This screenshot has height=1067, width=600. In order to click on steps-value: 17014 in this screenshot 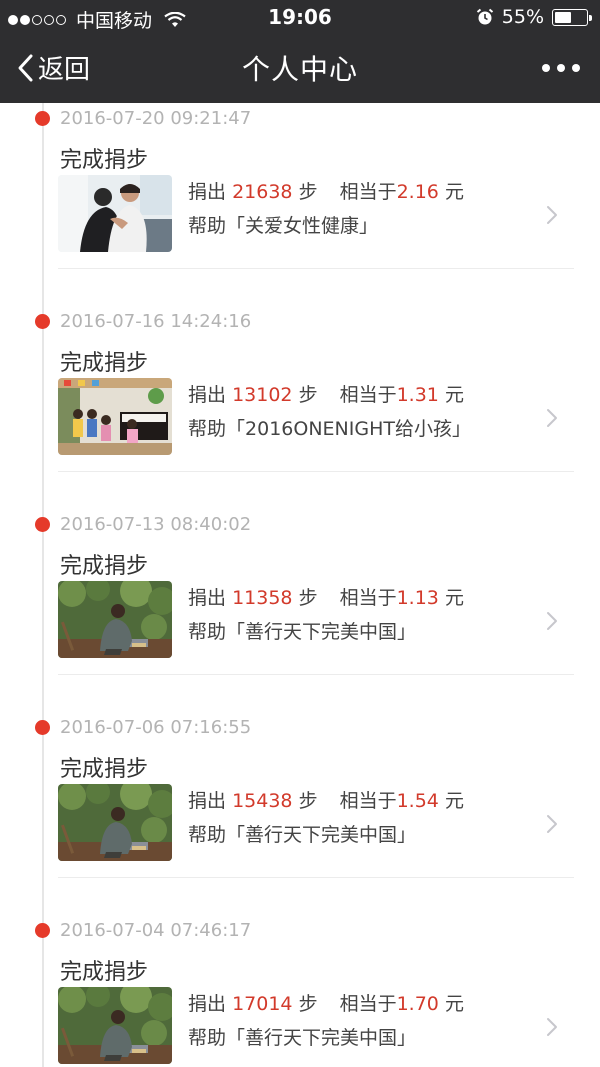, I will do `click(262, 1004)`.